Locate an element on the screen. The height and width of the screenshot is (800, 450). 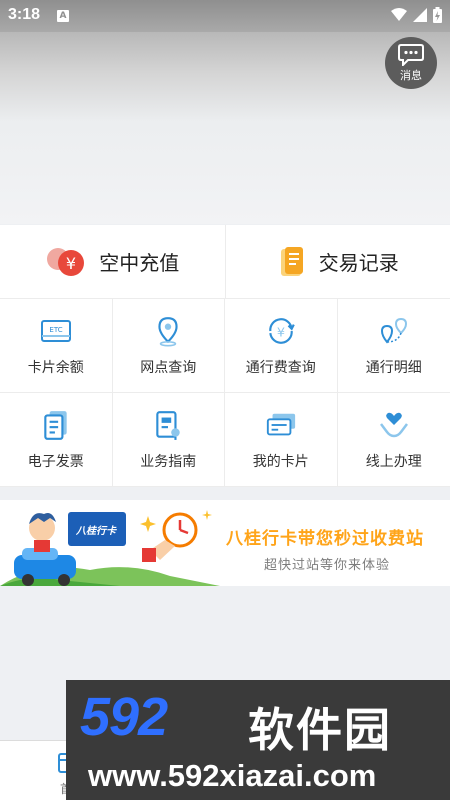
quick-action-transactions: 交易记录 is located at coordinates (337, 261).